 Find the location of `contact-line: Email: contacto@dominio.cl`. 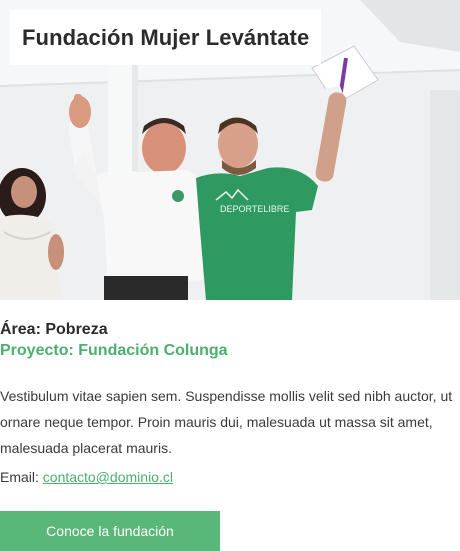

contact-line: Email: contacto@dominio.cl is located at coordinates (86, 477).